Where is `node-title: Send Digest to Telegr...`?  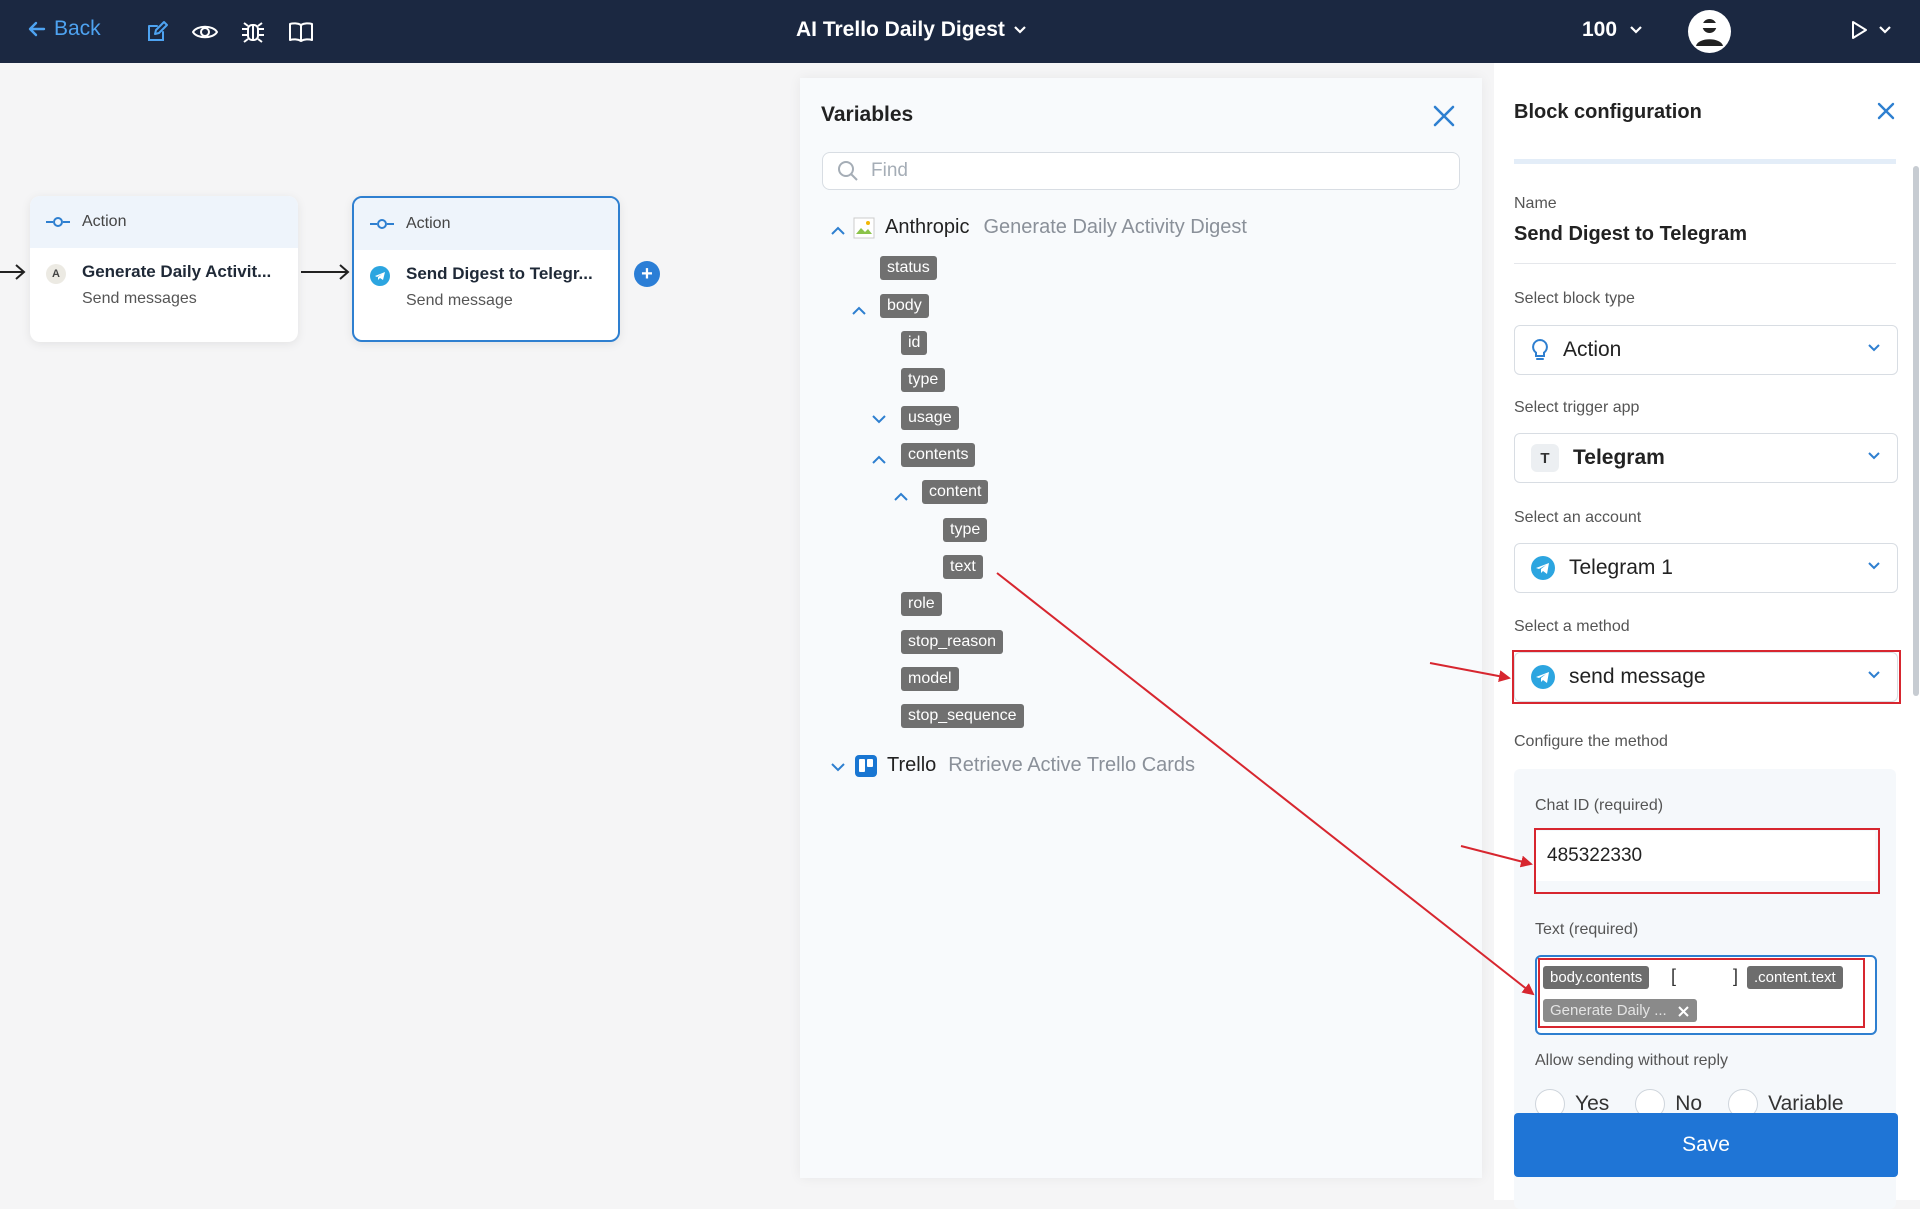
node-title: Send Digest to Telegr... is located at coordinates (499, 273).